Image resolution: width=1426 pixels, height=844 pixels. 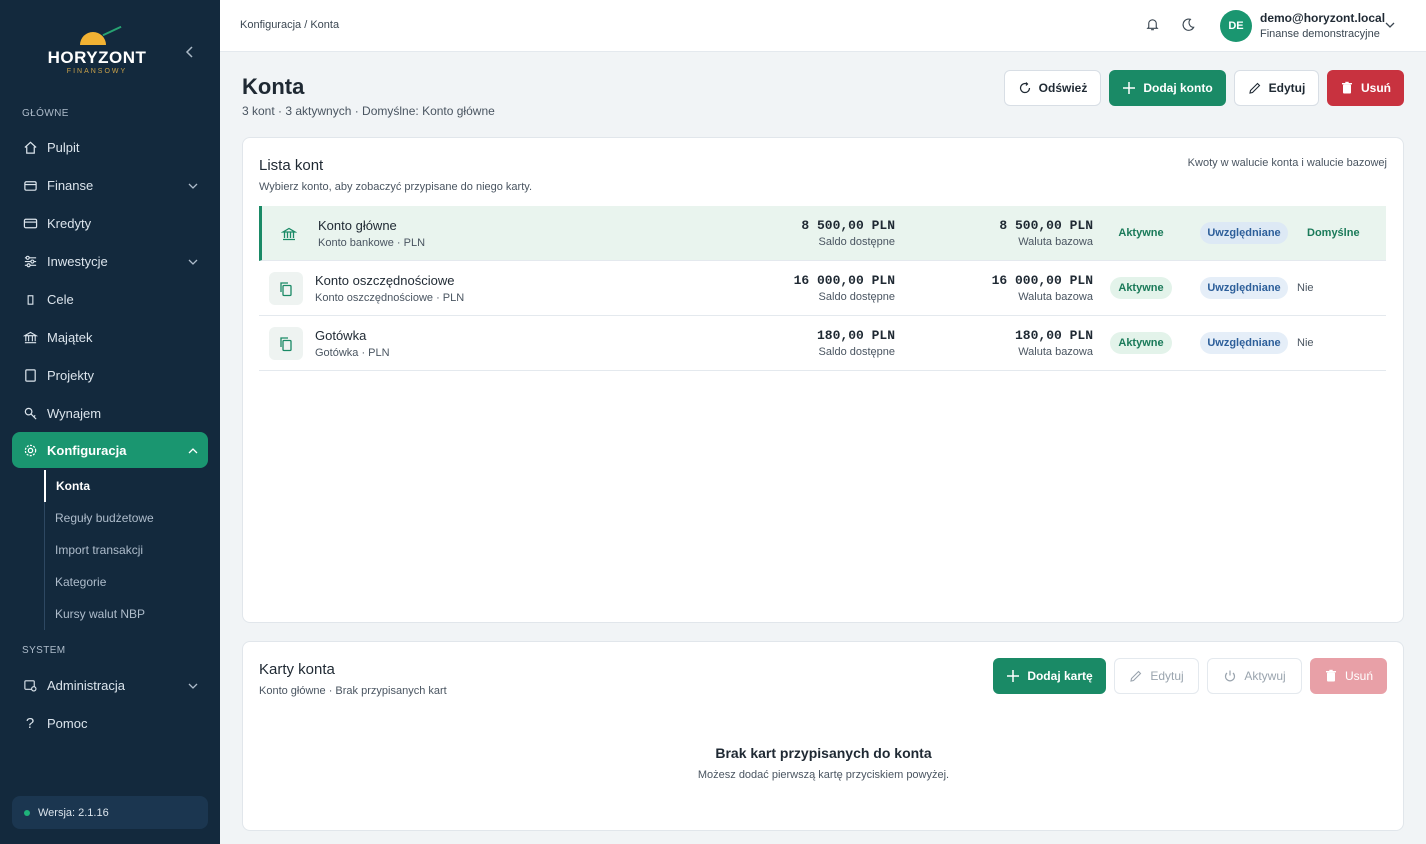 I want to click on target-icon, so click(x=30, y=299).